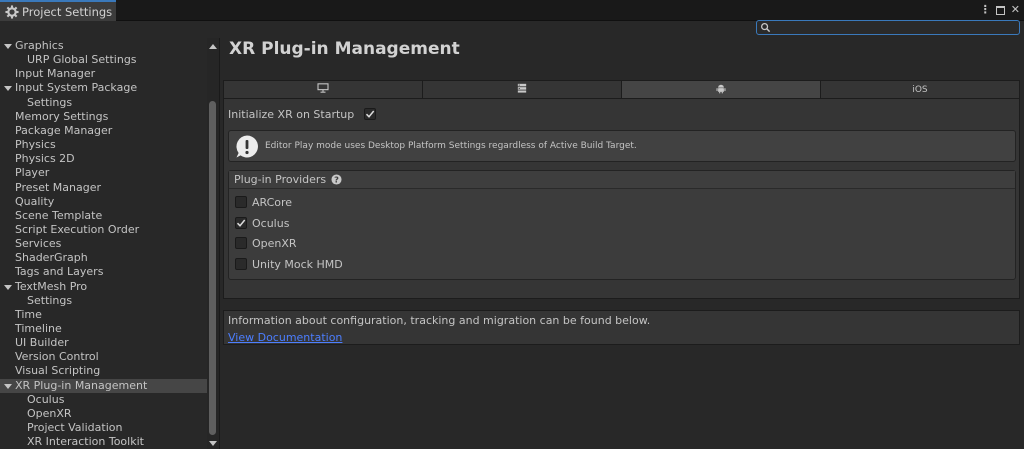 This screenshot has width=1024, height=449. Describe the element at coordinates (55, 74) in the screenshot. I see `sidebar-item-label: Input Manager` at that location.